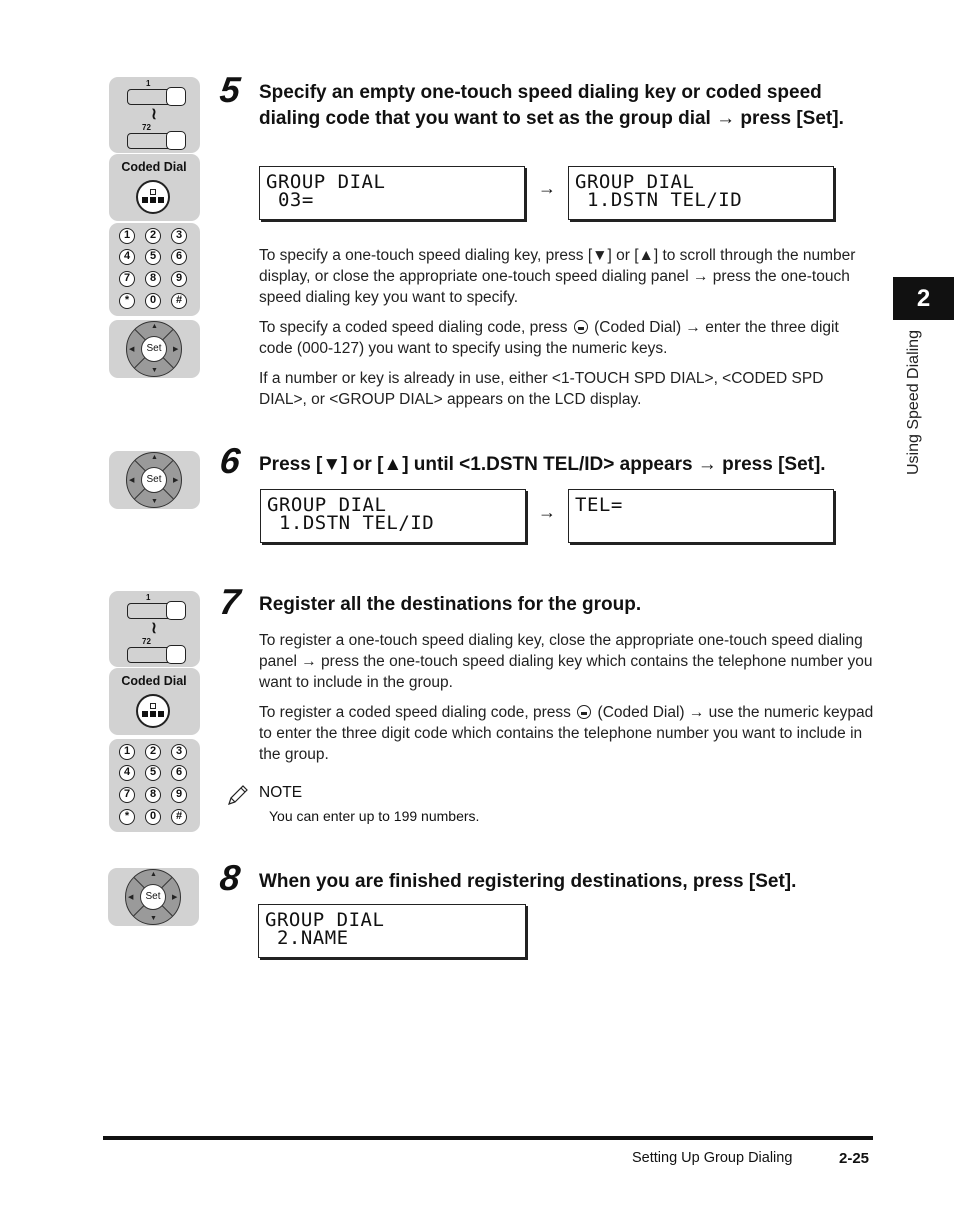 The image size is (954, 1227). I want to click on chapter-number-tab: 2, so click(923, 298).